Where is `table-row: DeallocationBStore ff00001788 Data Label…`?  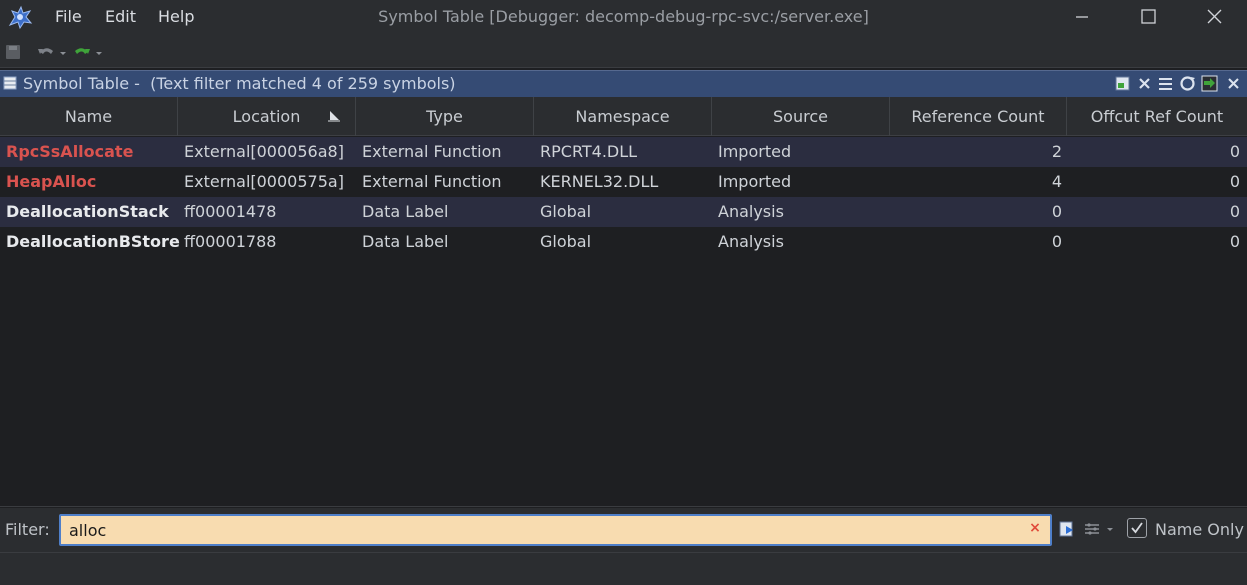 table-row: DeallocationBStore ff00001788 Data Label… is located at coordinates (623, 242).